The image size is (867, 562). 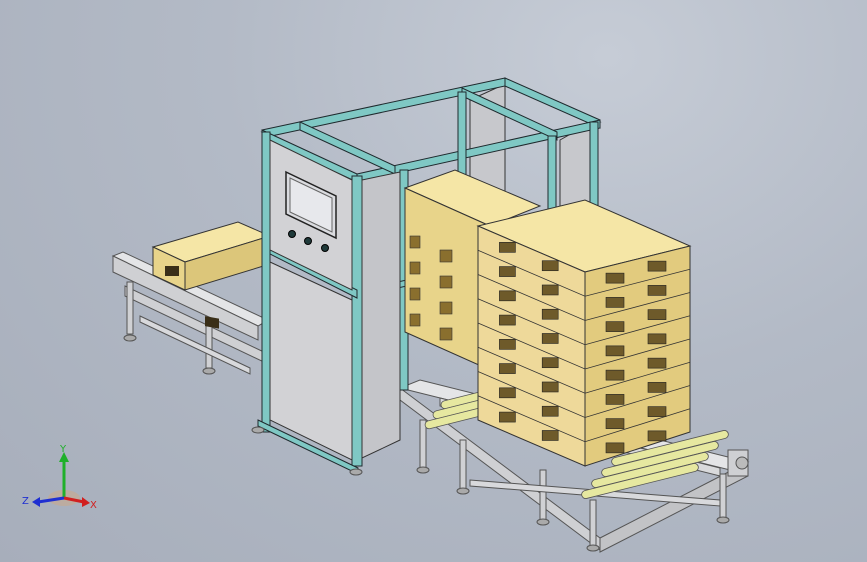 What do you see at coordinates (59, 477) in the screenshot?
I see `coordinate-triad: Y X Z` at bounding box center [59, 477].